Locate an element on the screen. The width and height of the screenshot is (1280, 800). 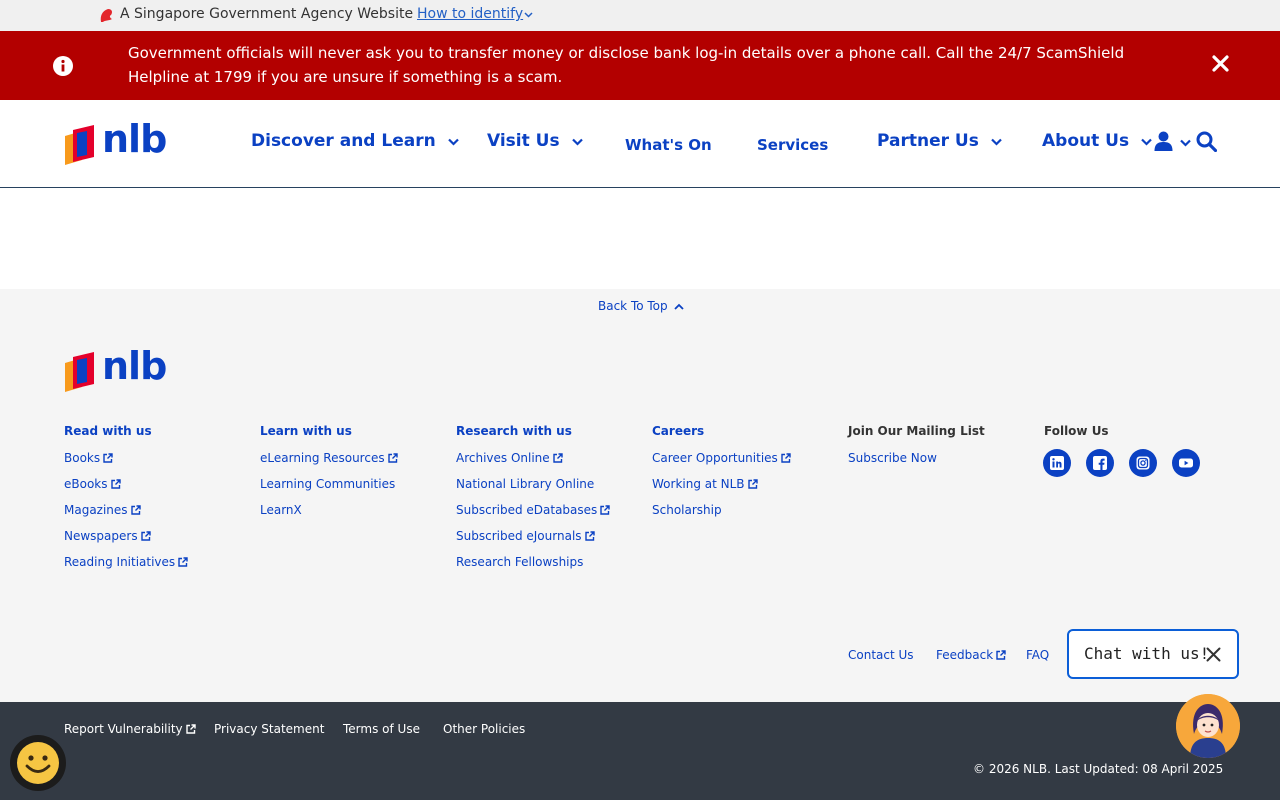
footer-link-magazines: Magazines is located at coordinates (126, 516).